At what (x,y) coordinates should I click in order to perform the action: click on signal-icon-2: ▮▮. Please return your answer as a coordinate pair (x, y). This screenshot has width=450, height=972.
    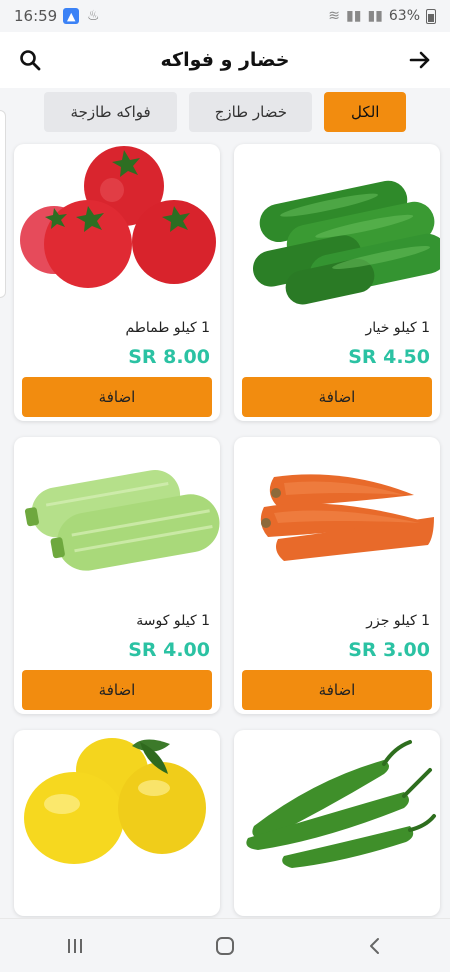
    Looking at the image, I should click on (375, 16).